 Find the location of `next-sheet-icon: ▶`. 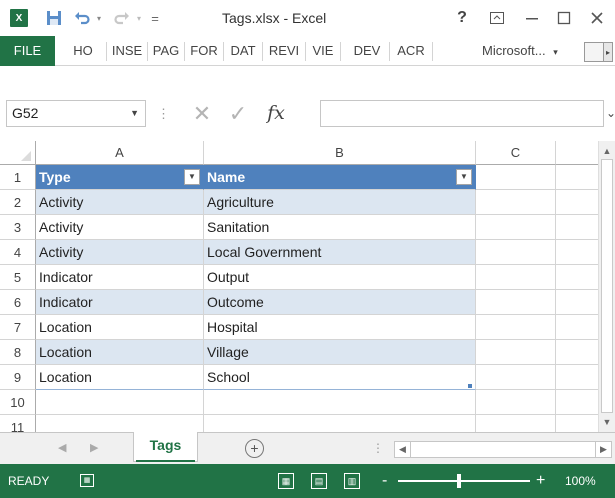

next-sheet-icon: ▶ is located at coordinates (94, 448).